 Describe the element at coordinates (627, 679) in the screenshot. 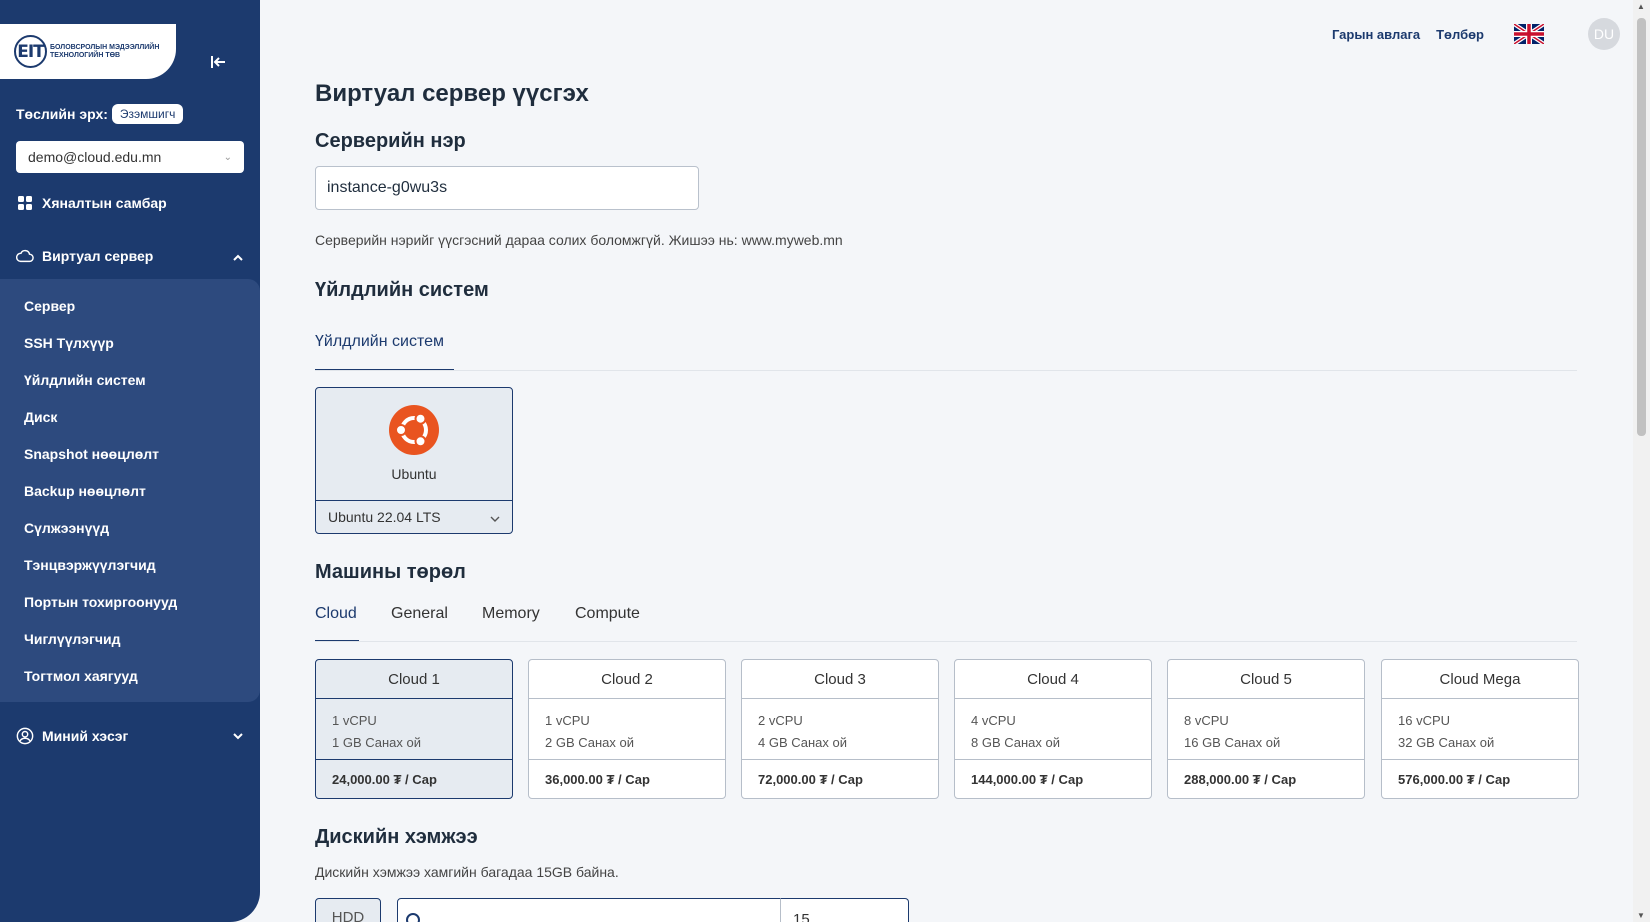

I see `plan-name: Cloud 2` at that location.